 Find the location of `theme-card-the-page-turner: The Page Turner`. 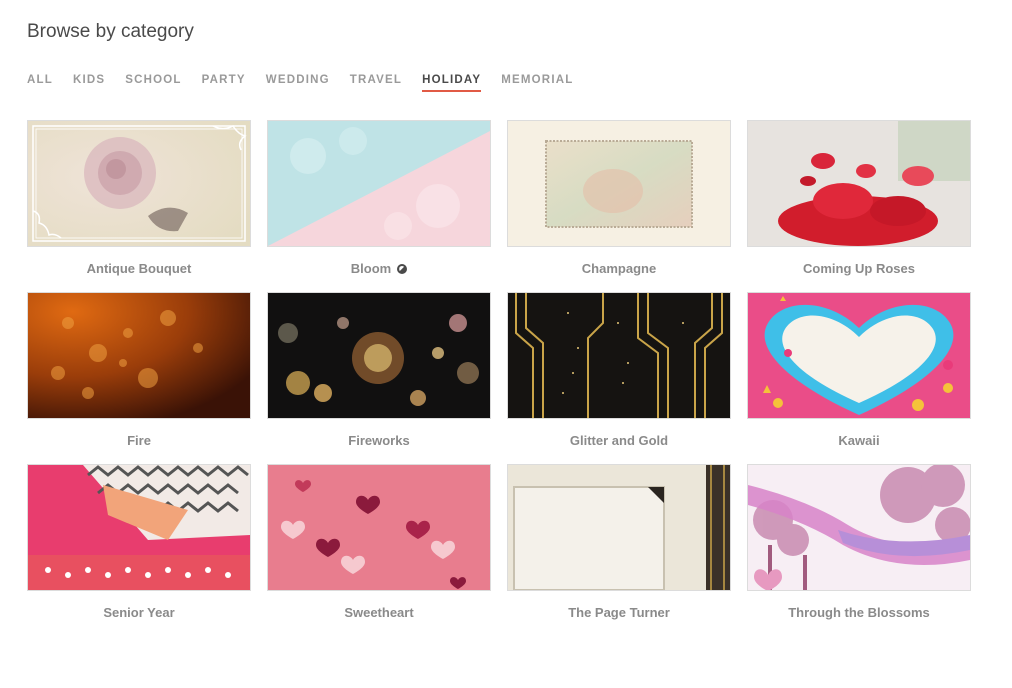

theme-card-the-page-turner: The Page Turner is located at coordinates (619, 550).